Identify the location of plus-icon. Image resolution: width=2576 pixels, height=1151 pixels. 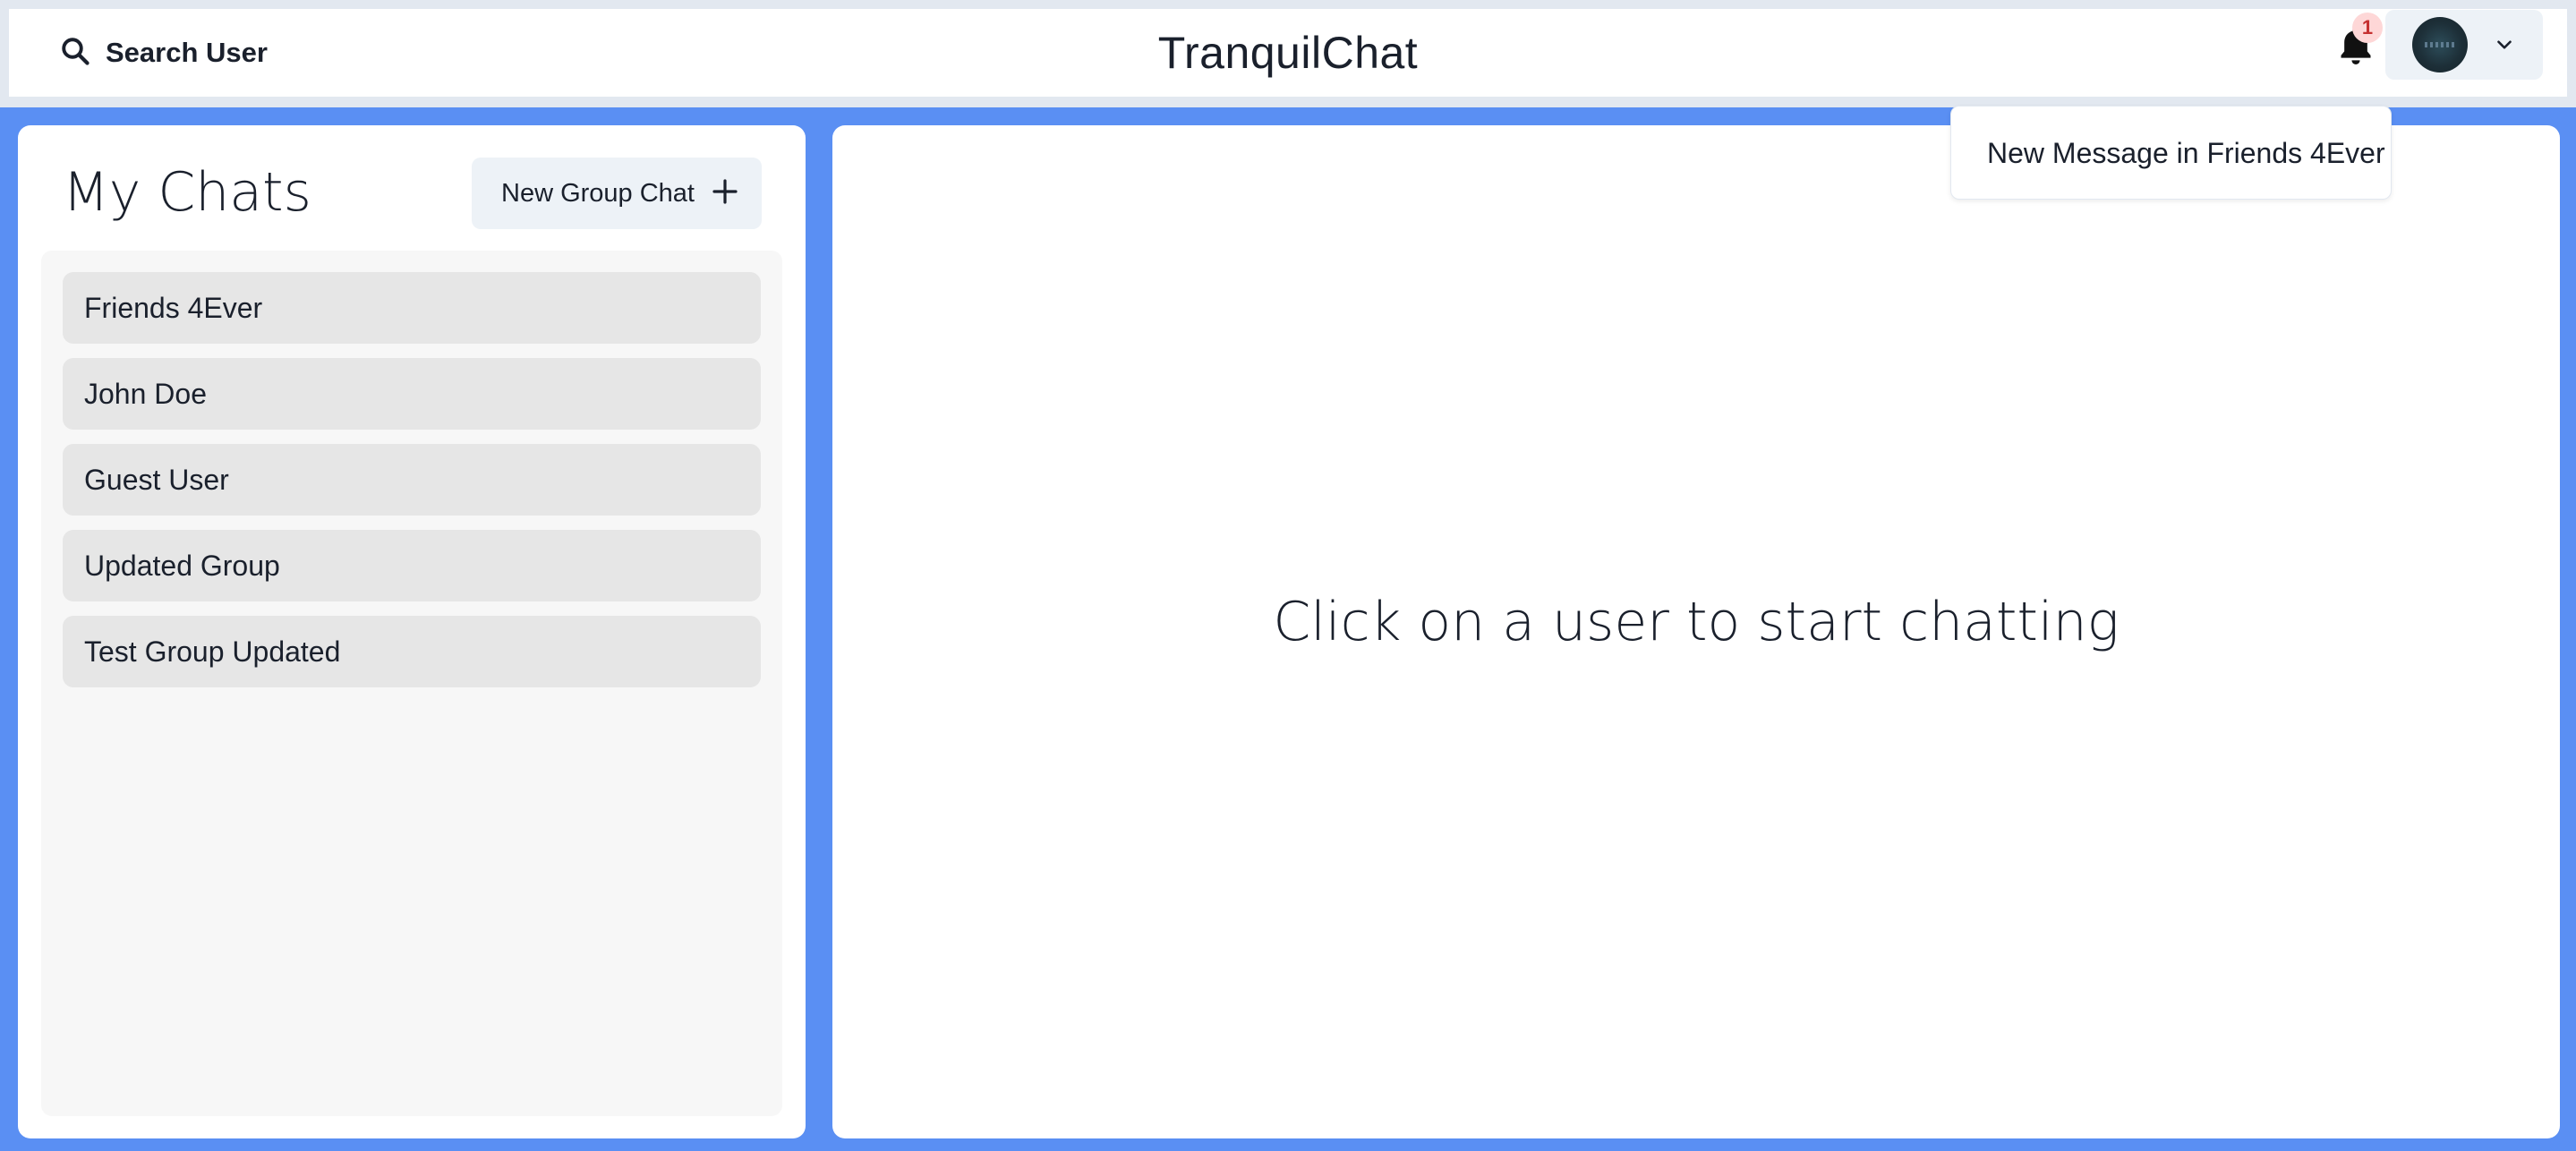
(725, 194).